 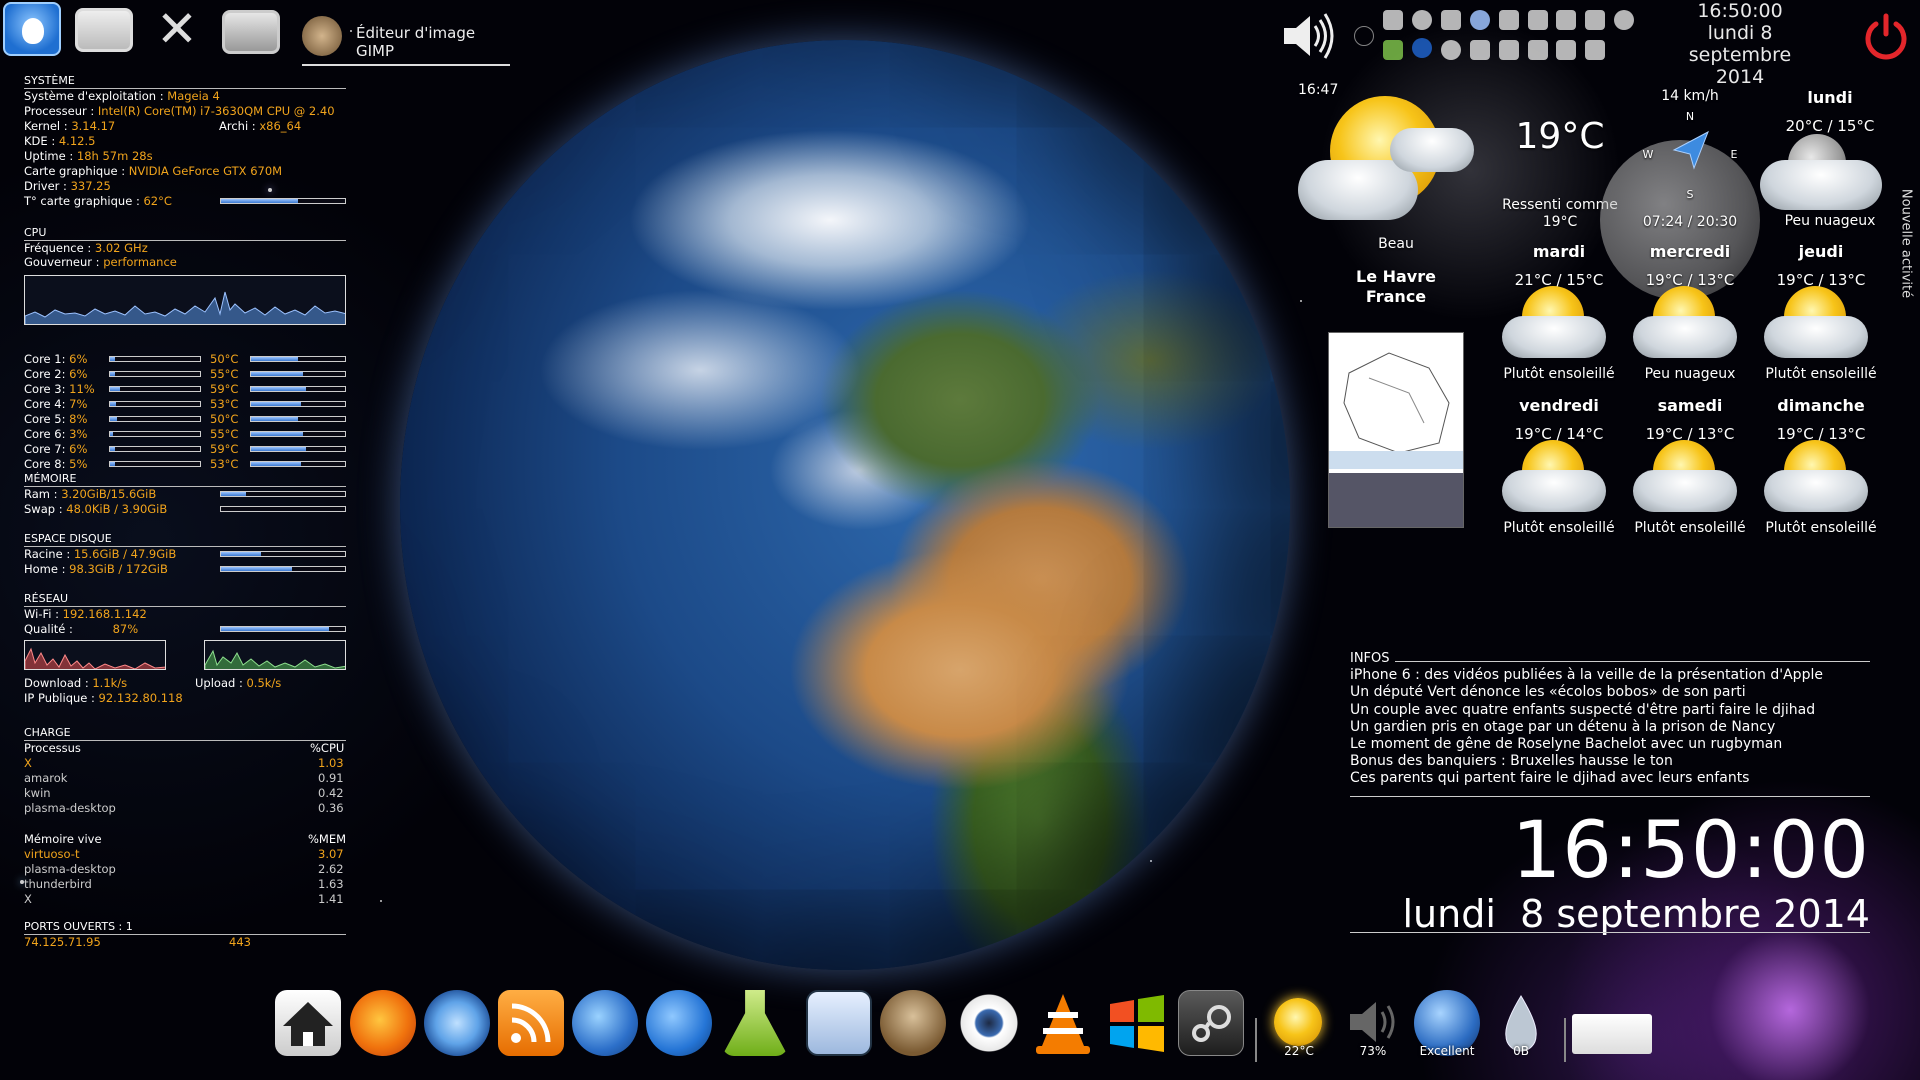 I want to click on power-icon, so click(x=1886, y=36).